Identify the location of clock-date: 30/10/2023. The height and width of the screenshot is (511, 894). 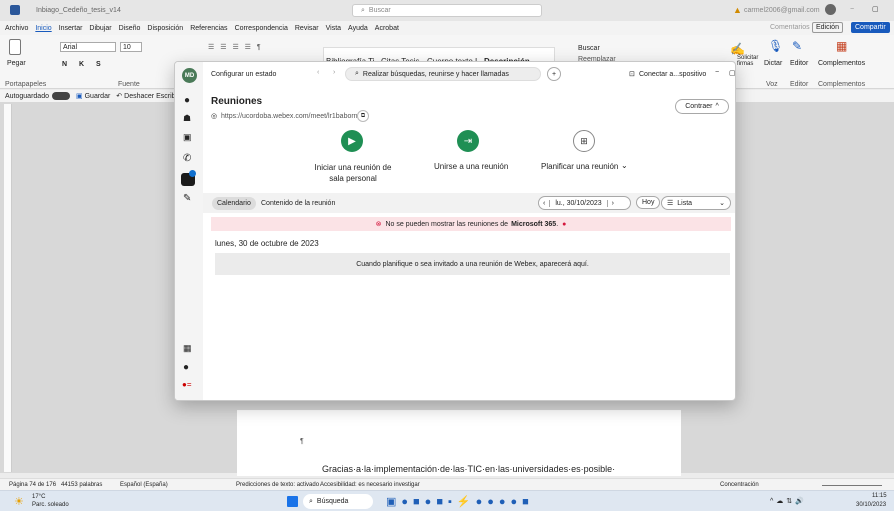
(871, 505).